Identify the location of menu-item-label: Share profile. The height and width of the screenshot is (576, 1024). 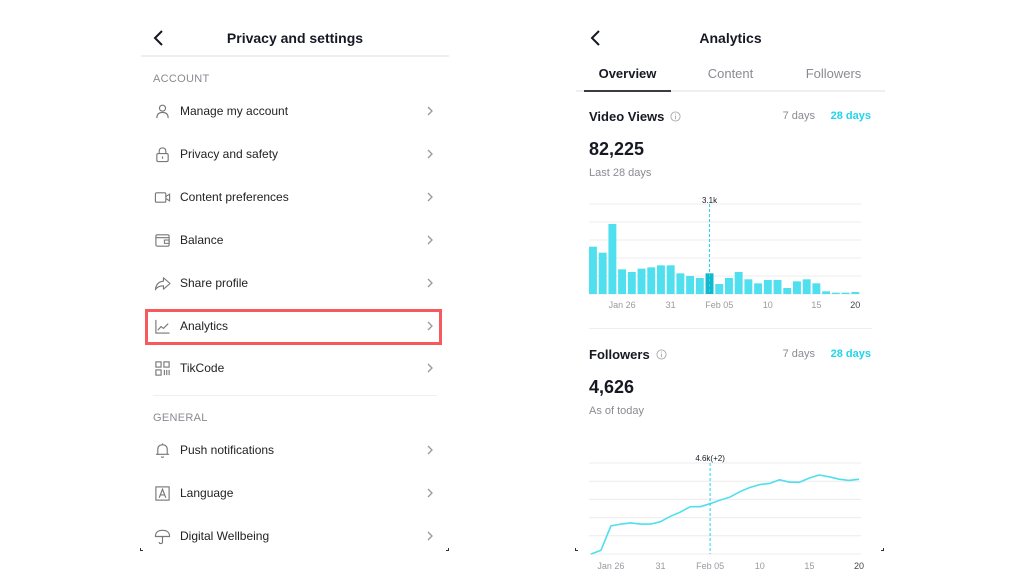
(214, 283).